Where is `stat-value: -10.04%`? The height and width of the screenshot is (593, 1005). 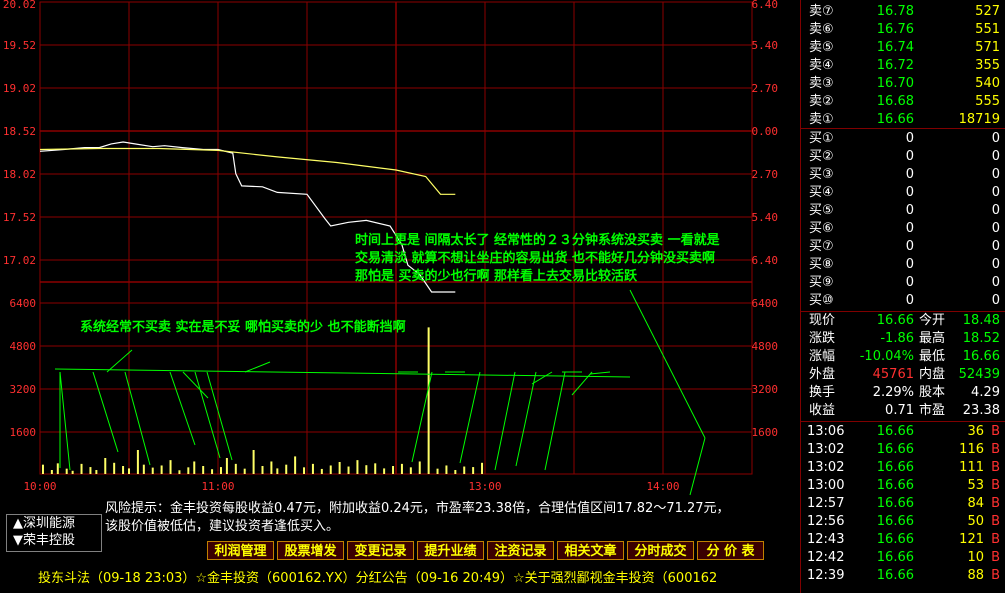 stat-value: -10.04% is located at coordinates (886, 356).